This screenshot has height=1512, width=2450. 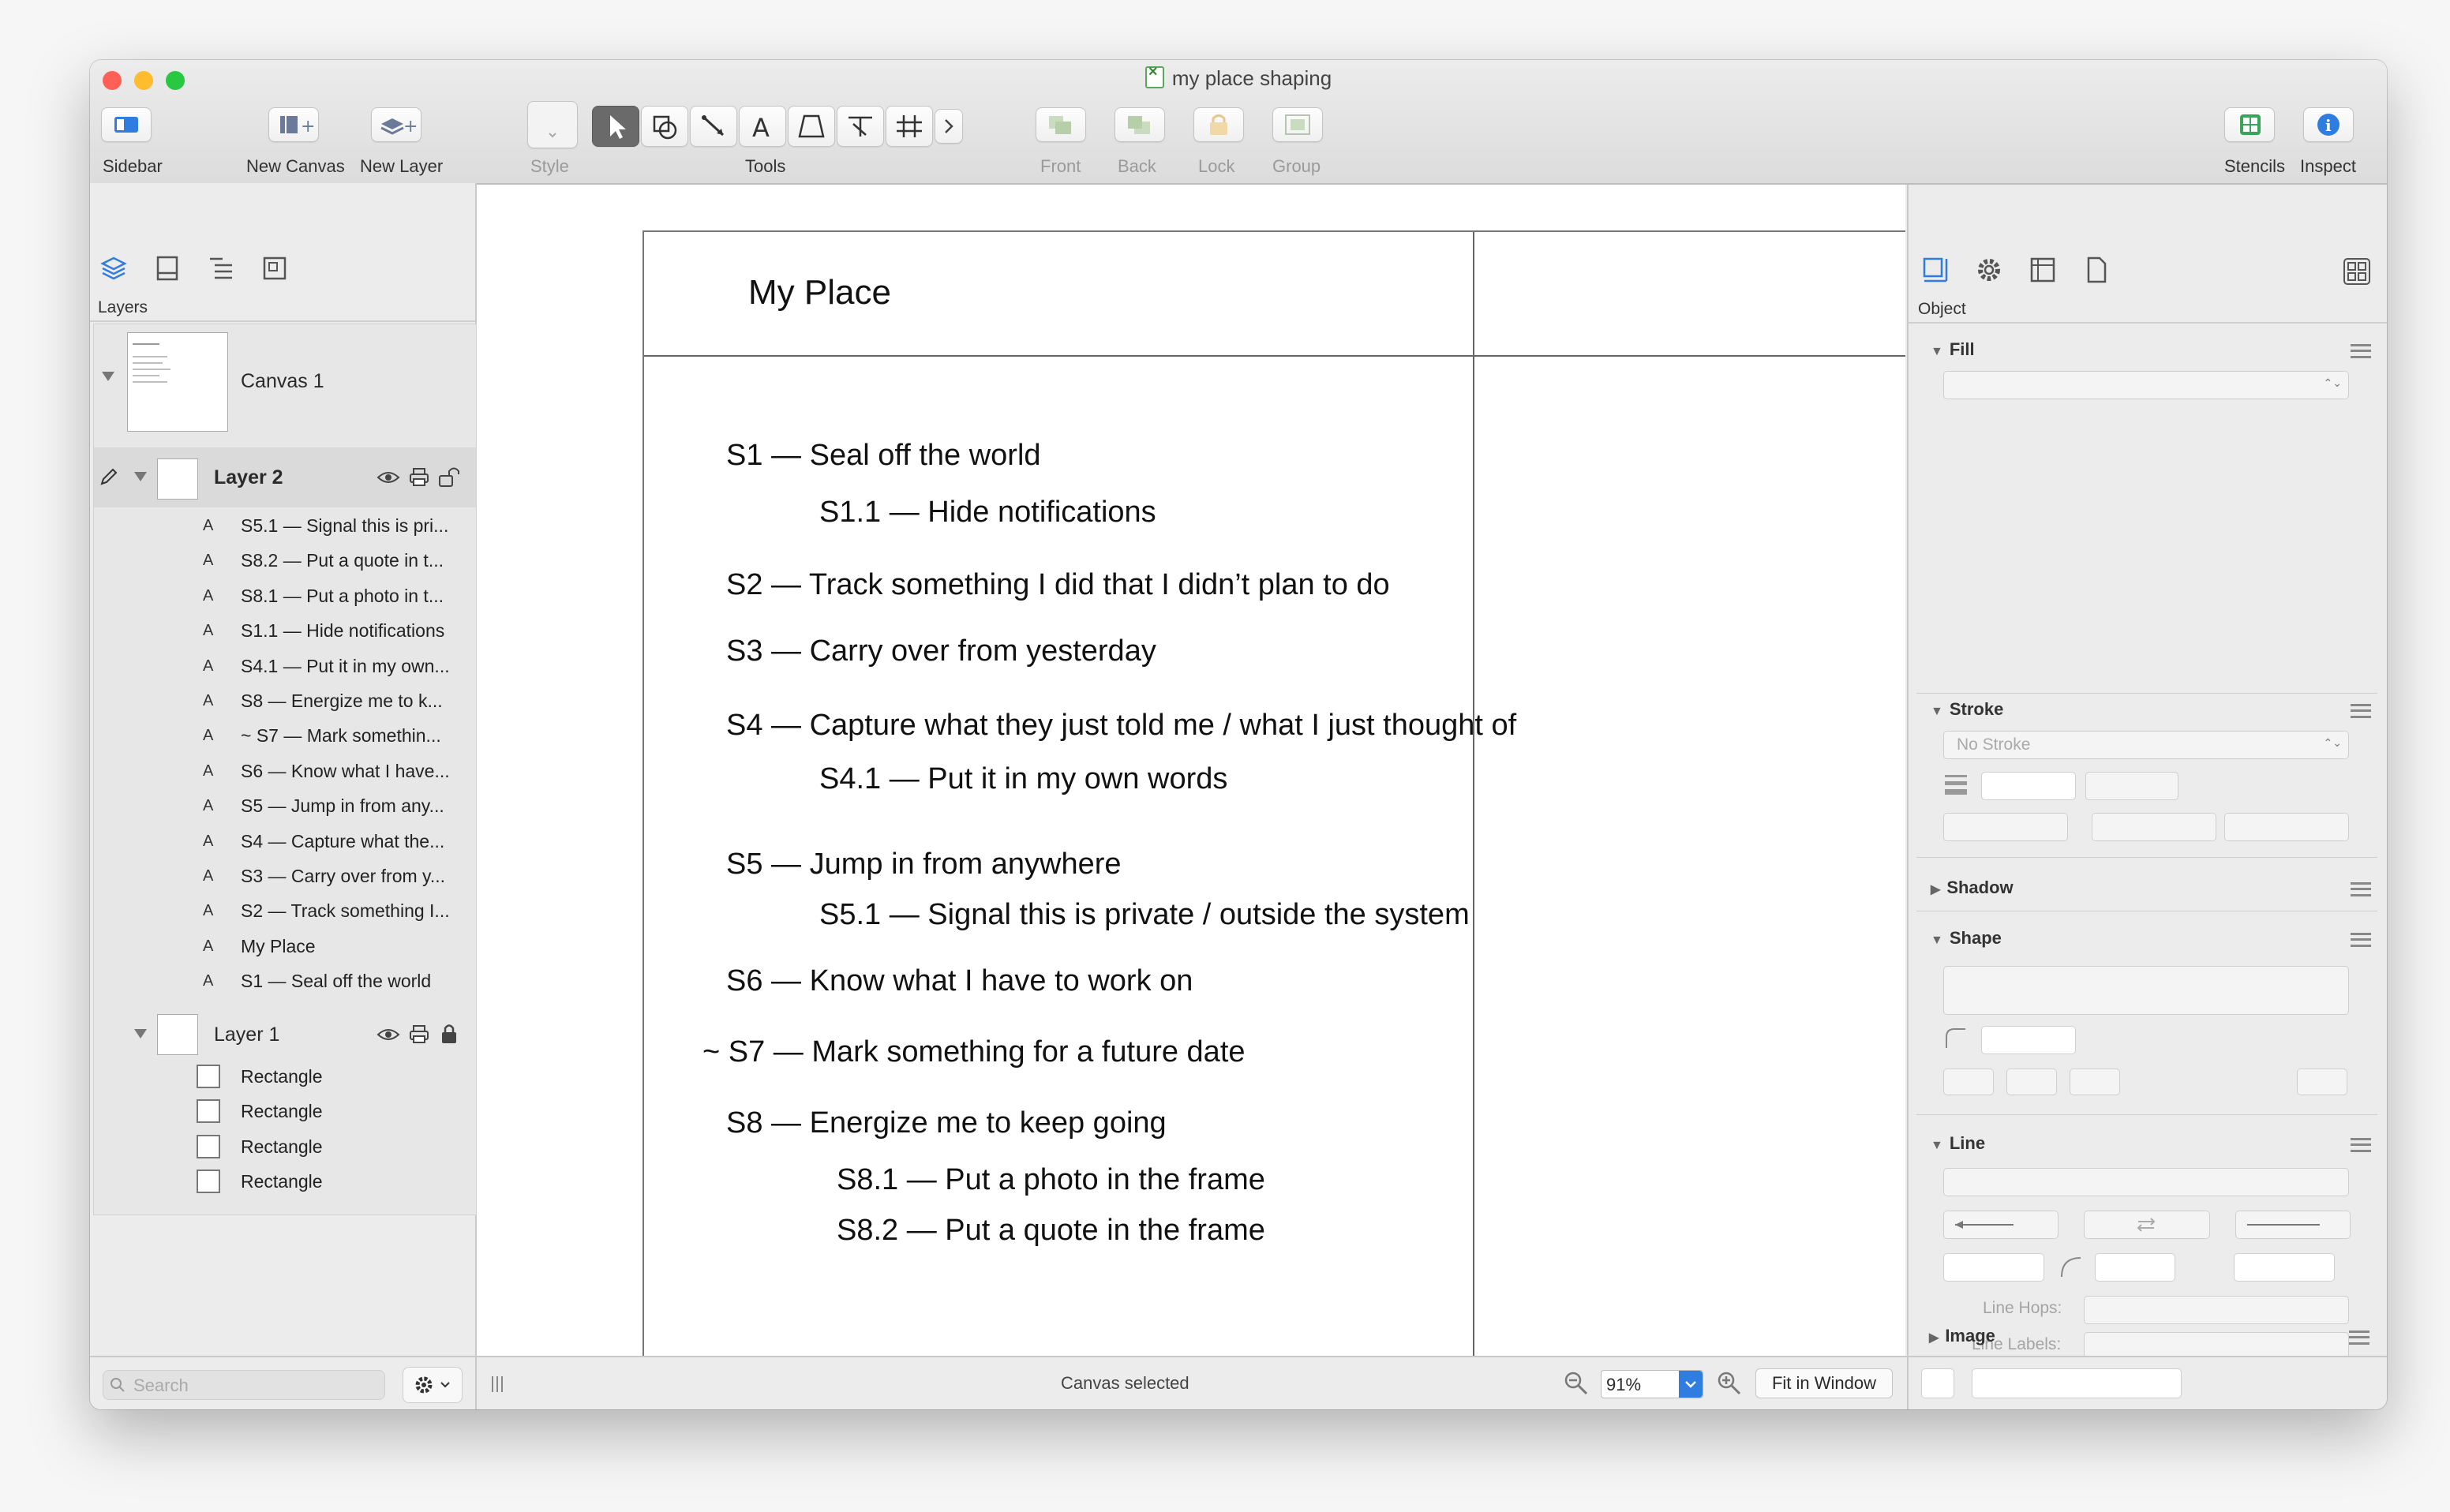 I want to click on inspect-button: i, so click(x=2329, y=124).